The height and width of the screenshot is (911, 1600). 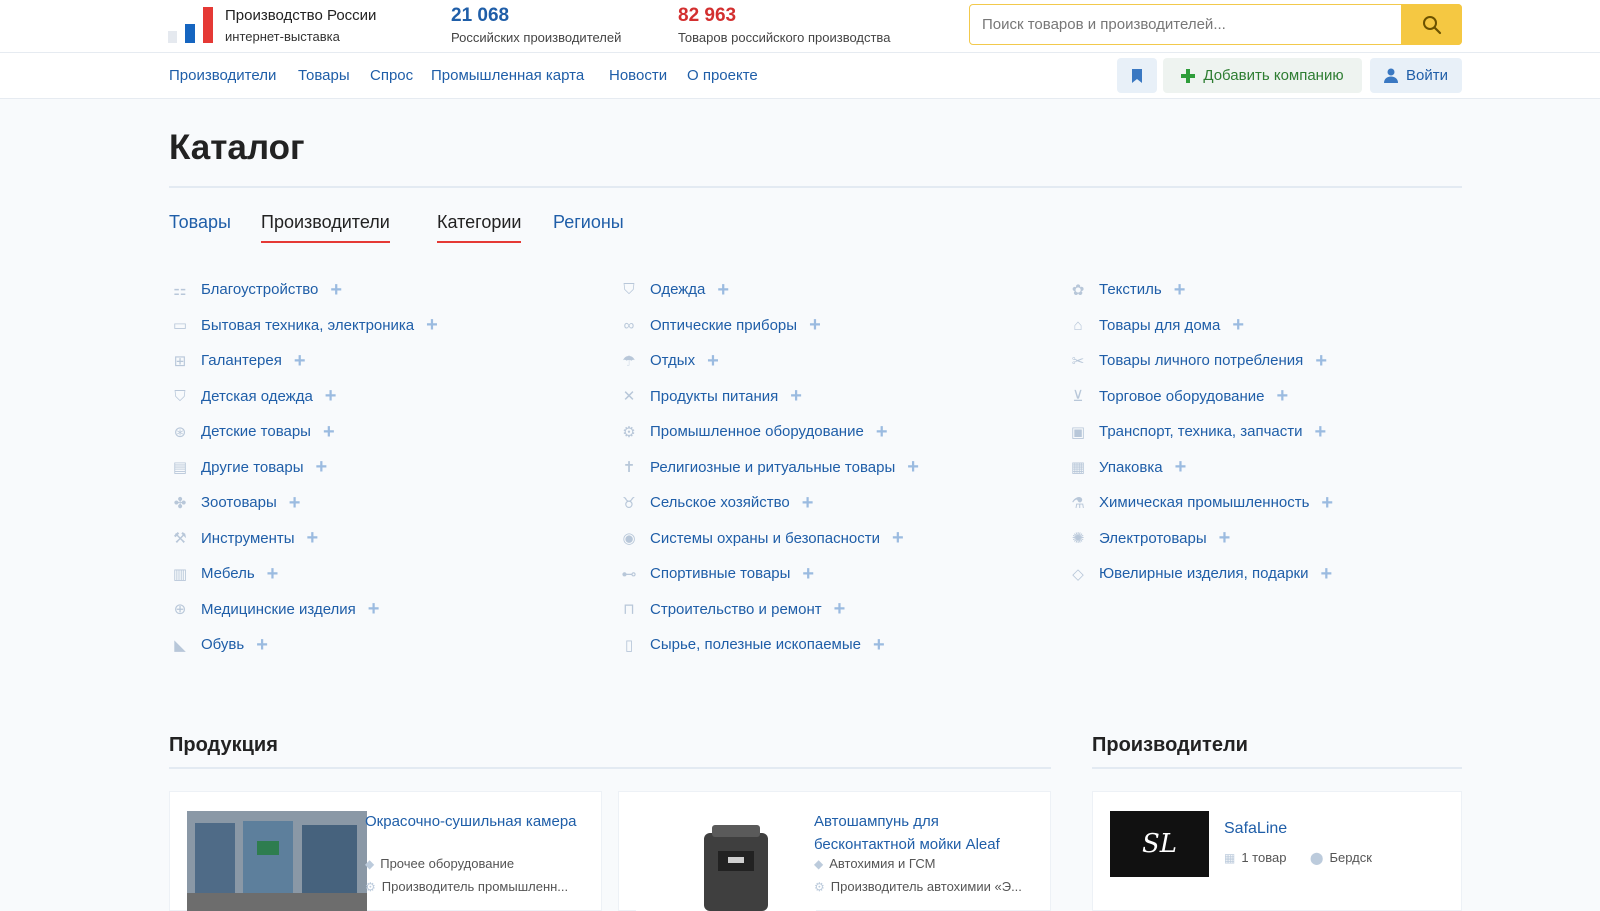 I want to click on nav-news: Новости, so click(x=638, y=75).